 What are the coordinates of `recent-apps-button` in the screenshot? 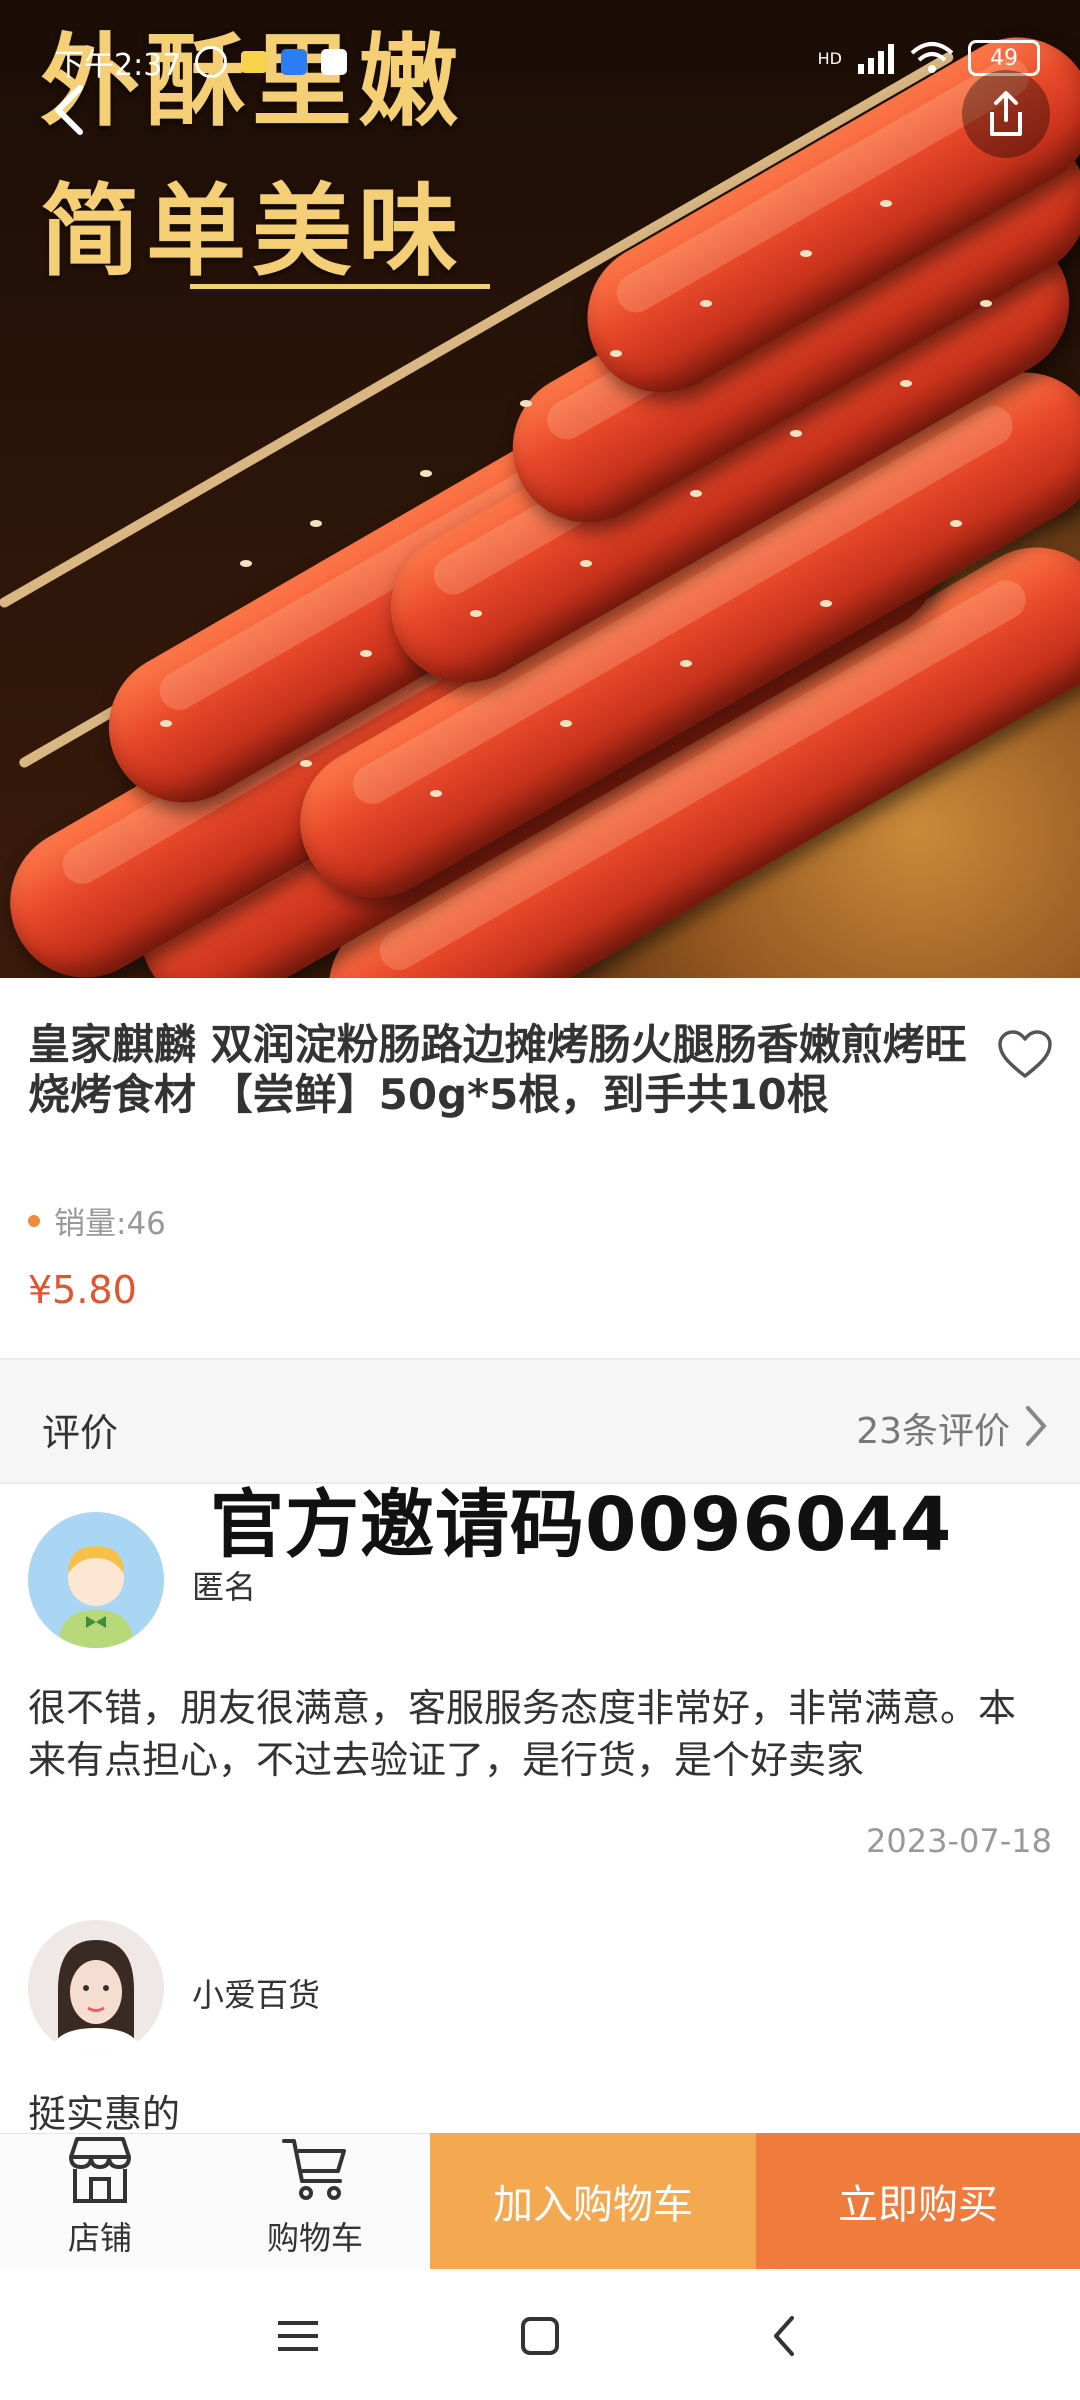 It's located at (298, 2336).